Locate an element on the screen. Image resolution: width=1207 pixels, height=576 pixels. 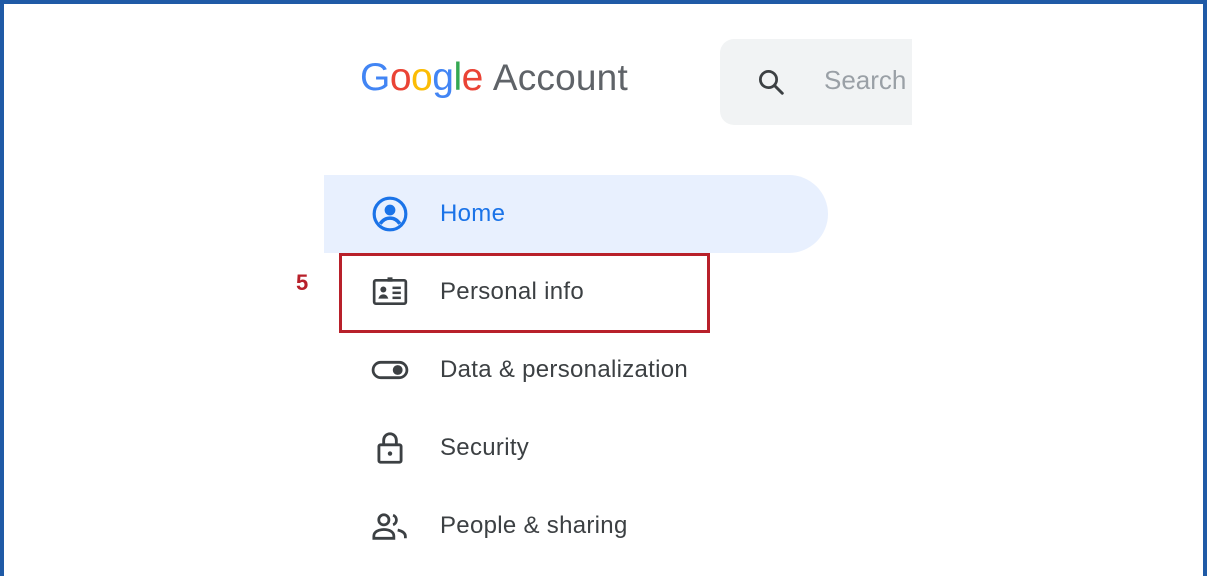
lock-icon is located at coordinates (390, 448).